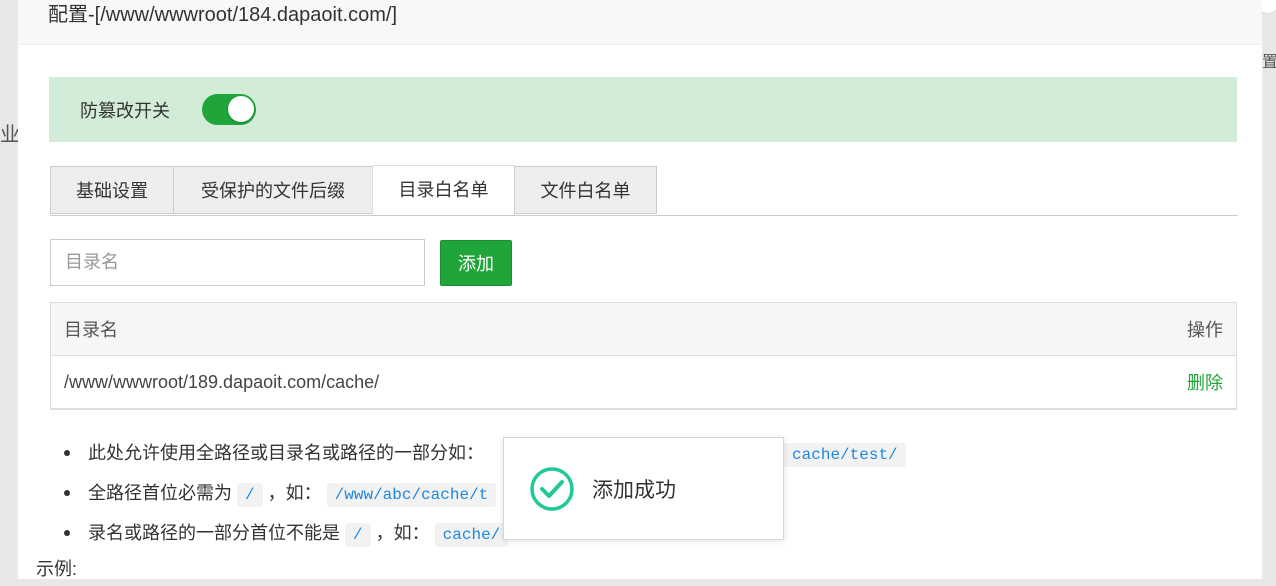 Image resolution: width=1276 pixels, height=586 pixels. Describe the element at coordinates (214, 533) in the screenshot. I see `note-text: 录名或路径的一部分首位不能是` at that location.